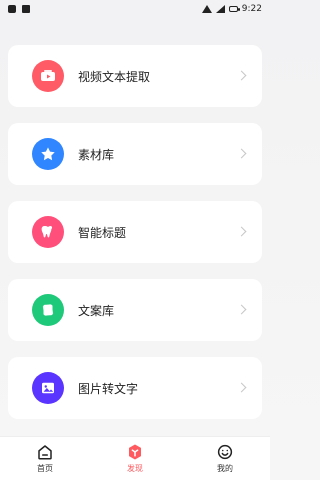 The width and height of the screenshot is (320, 480). What do you see at coordinates (102, 232) in the screenshot?
I see `feature-card-label: 智能标题` at bounding box center [102, 232].